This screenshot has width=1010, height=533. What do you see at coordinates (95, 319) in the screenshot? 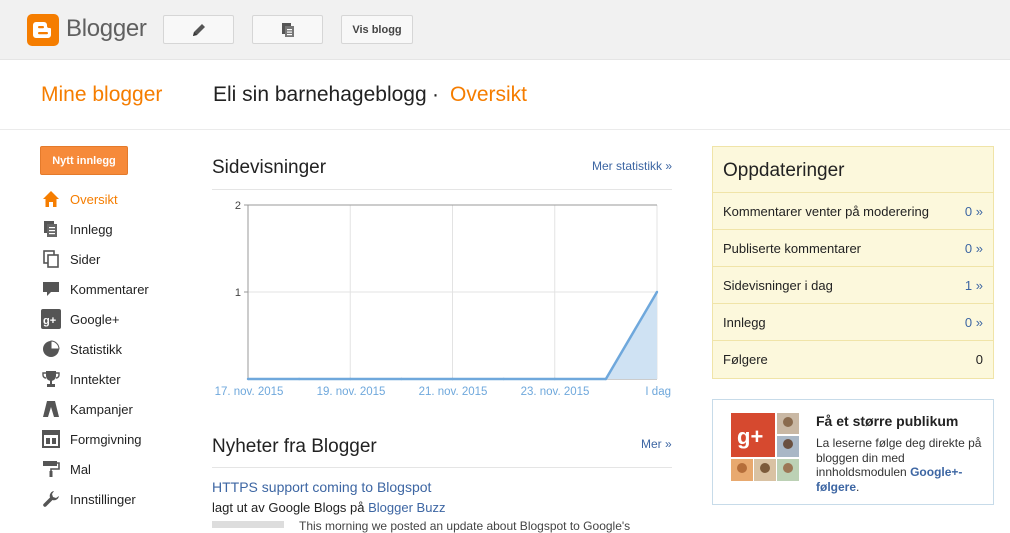
I see `sidebar-item-label: Google+` at bounding box center [95, 319].